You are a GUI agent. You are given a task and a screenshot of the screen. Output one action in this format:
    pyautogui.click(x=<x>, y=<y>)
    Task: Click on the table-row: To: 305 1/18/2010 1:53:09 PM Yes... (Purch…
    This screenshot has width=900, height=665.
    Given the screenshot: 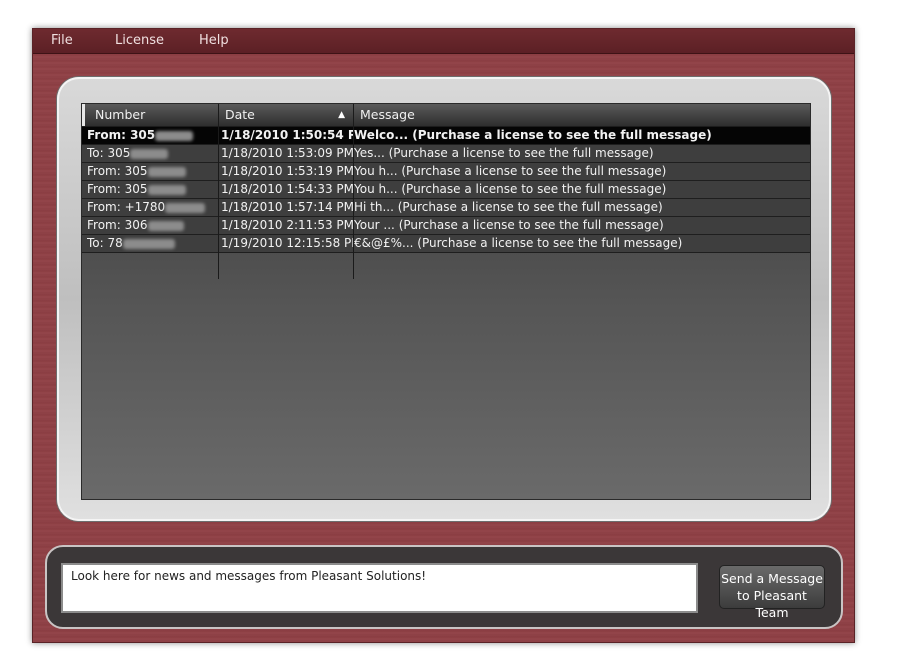 What is the action you would take?
    pyautogui.click(x=446, y=154)
    